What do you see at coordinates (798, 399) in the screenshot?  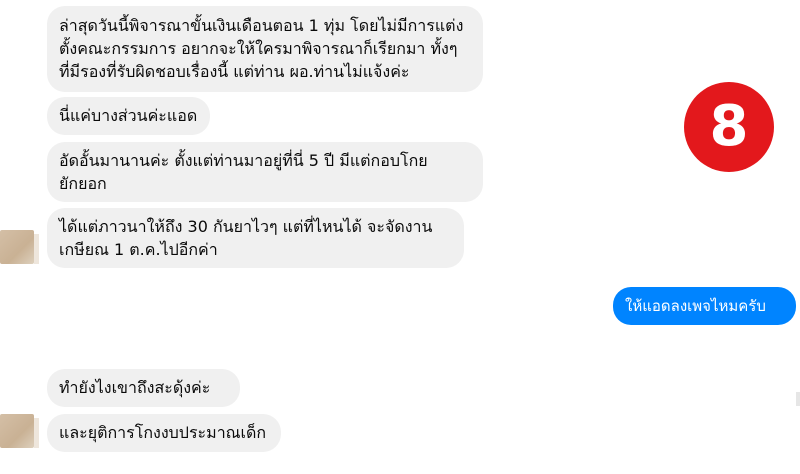 I see `scrollbar-edge` at bounding box center [798, 399].